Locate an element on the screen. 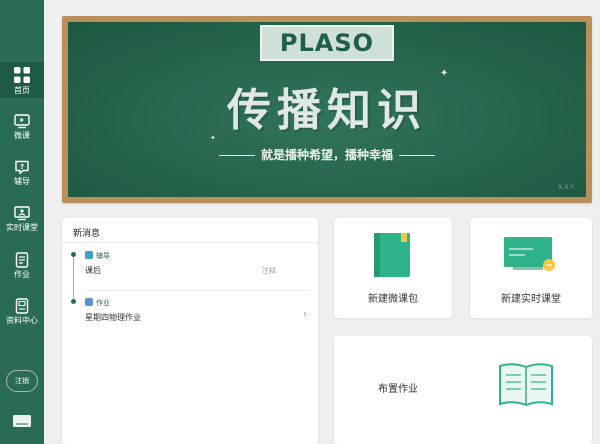  keyboard-icon is located at coordinates (22, 421).